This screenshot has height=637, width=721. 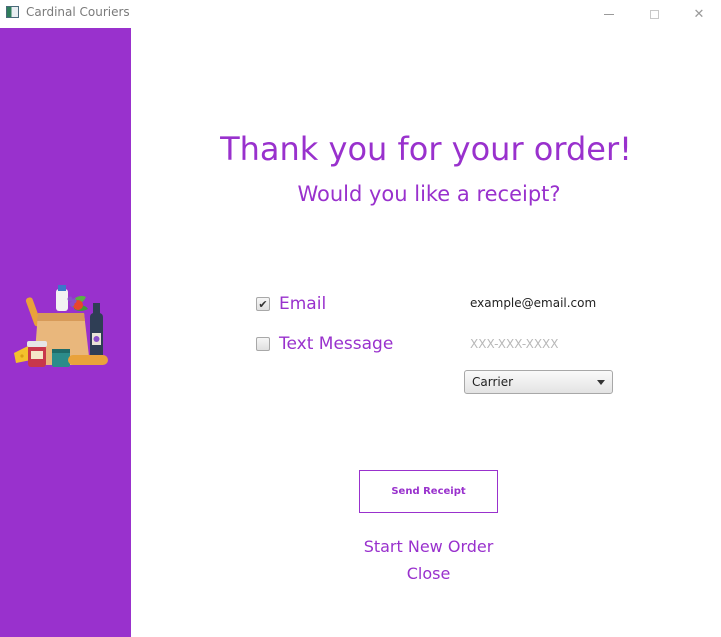 I want to click on minimize-button, so click(x=609, y=14).